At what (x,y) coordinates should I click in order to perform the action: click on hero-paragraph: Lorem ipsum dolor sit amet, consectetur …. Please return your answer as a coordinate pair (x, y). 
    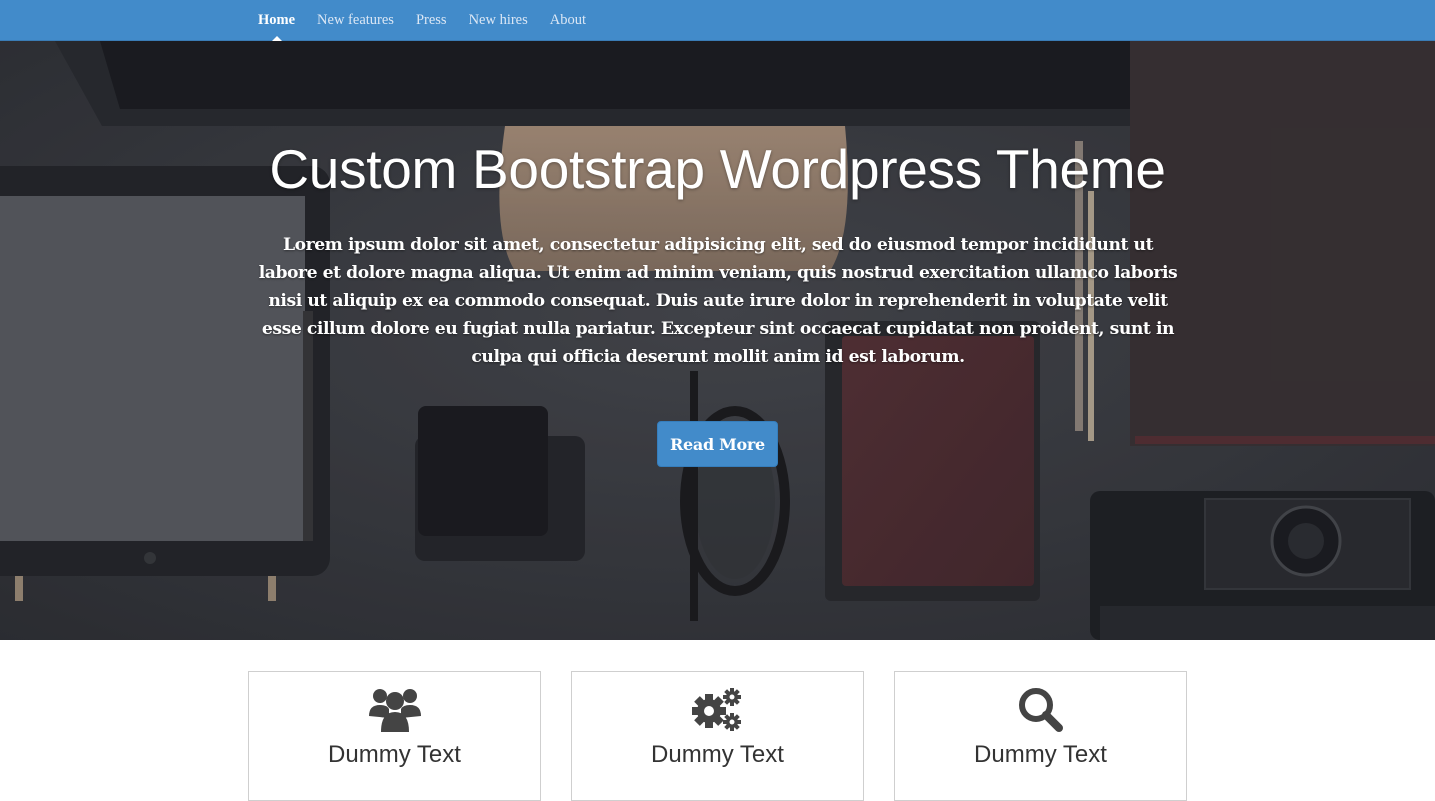
    Looking at the image, I should click on (718, 301).